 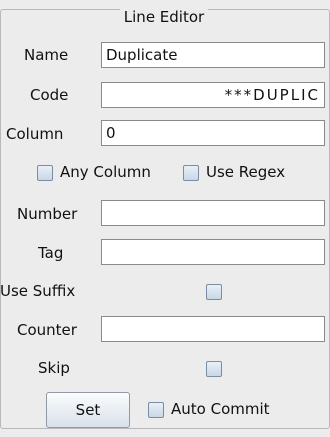 I want to click on panel-title-text: Line Editor, so click(x=164, y=17).